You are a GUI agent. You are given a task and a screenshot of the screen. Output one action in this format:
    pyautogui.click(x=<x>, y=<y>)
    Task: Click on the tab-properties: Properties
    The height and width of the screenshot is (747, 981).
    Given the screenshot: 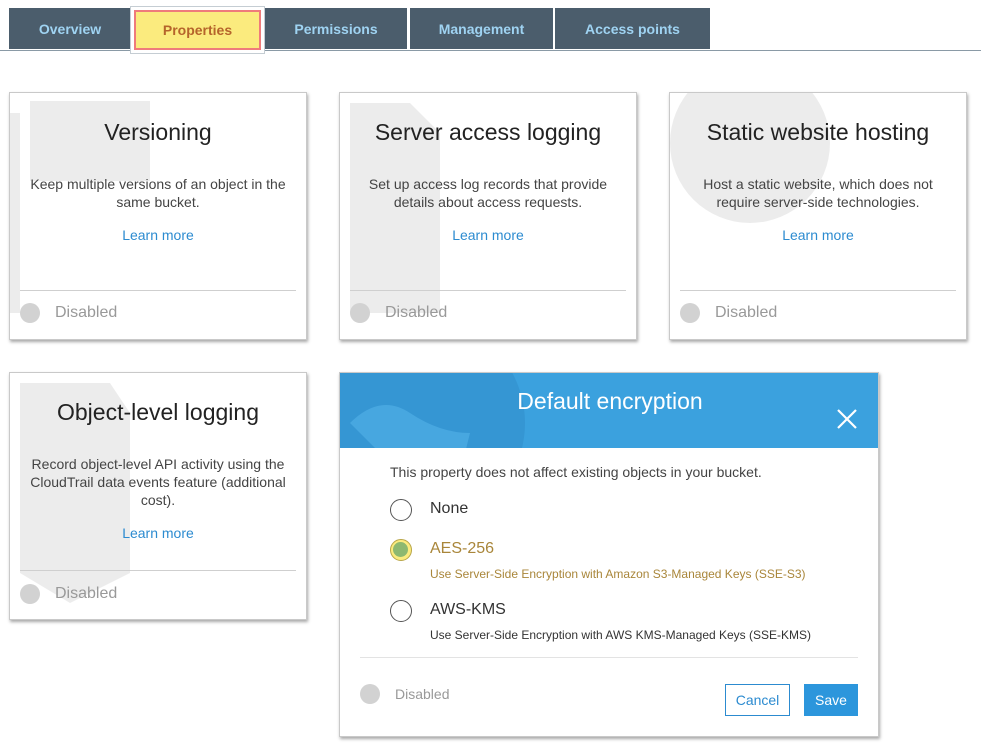 What is the action you would take?
    pyautogui.click(x=197, y=30)
    